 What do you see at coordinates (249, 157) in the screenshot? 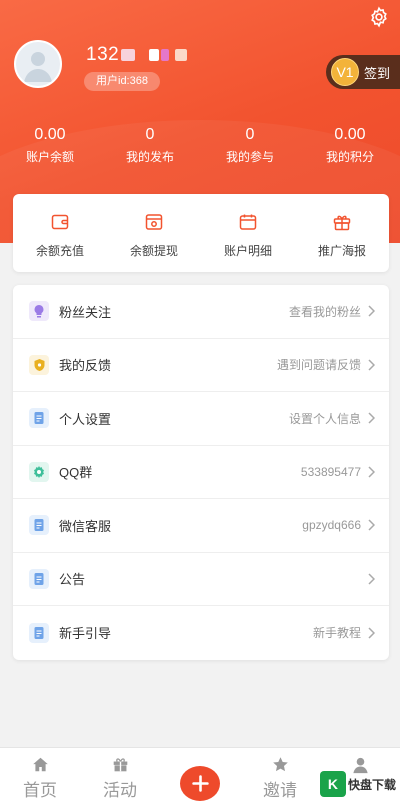
I see `stat-label: 我的参与` at bounding box center [249, 157].